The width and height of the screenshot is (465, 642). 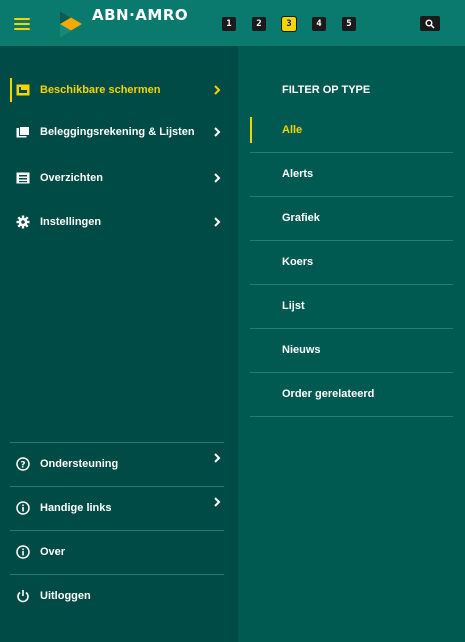 What do you see at coordinates (26, 132) in the screenshot?
I see `portfolio-icon` at bounding box center [26, 132].